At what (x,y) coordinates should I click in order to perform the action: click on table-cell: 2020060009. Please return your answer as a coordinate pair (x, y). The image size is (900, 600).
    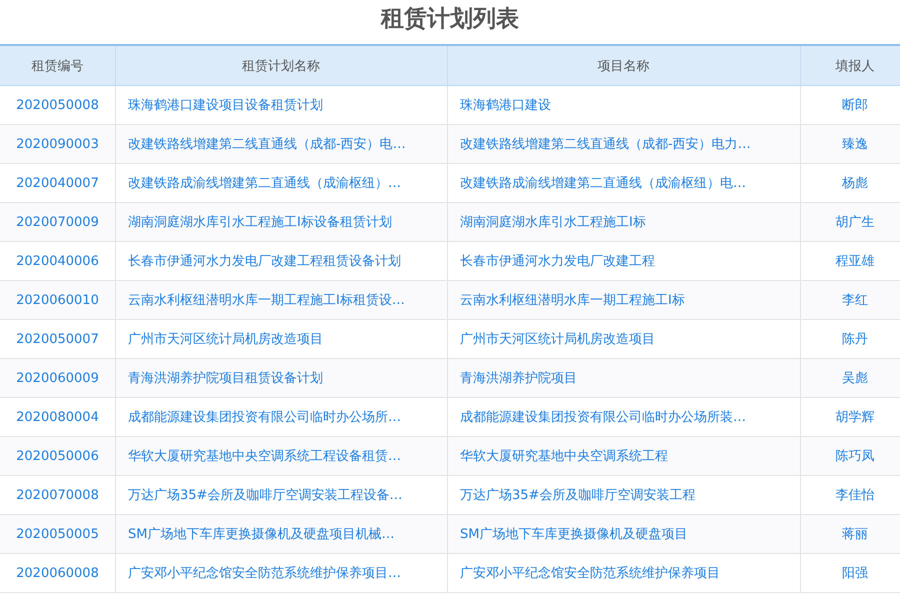
    Looking at the image, I should click on (58, 378).